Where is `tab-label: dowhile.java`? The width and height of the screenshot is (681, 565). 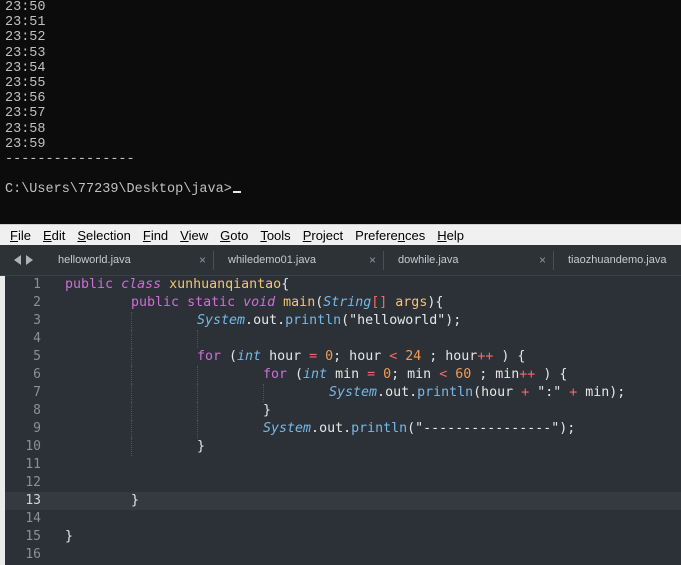
tab-label: dowhile.java is located at coordinates (428, 260).